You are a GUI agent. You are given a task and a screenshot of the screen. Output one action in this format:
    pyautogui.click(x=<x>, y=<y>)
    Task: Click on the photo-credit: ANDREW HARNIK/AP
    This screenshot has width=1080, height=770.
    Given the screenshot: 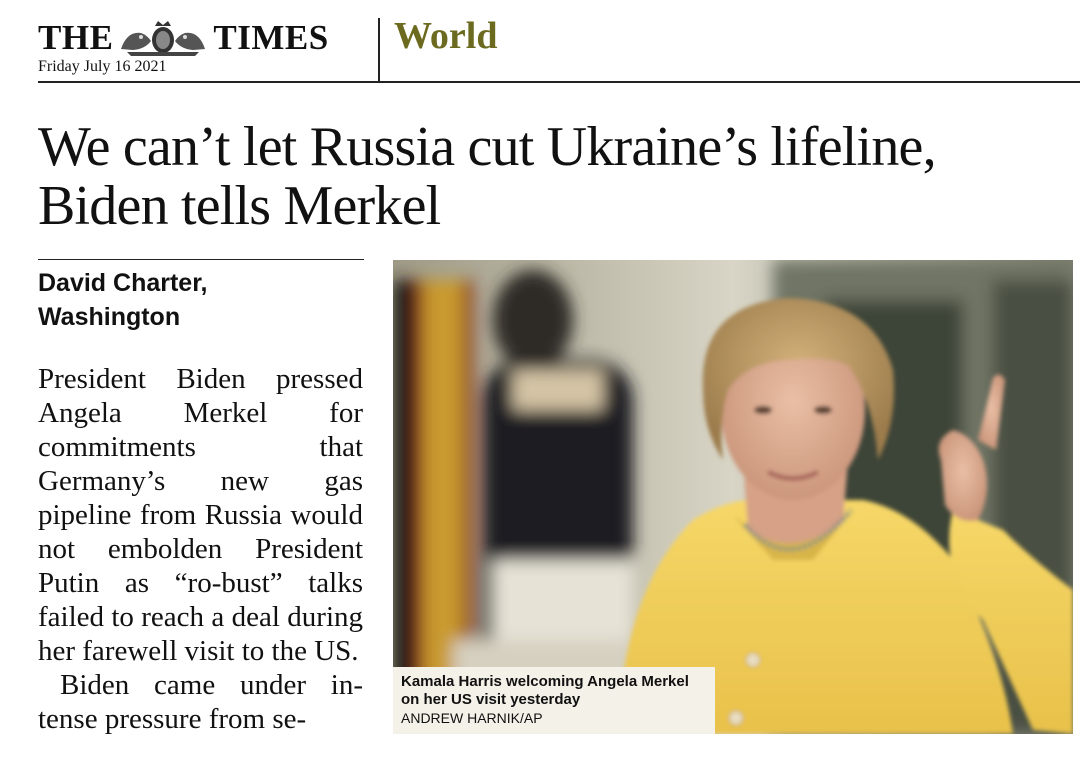 What is the action you would take?
    pyautogui.click(x=472, y=718)
    